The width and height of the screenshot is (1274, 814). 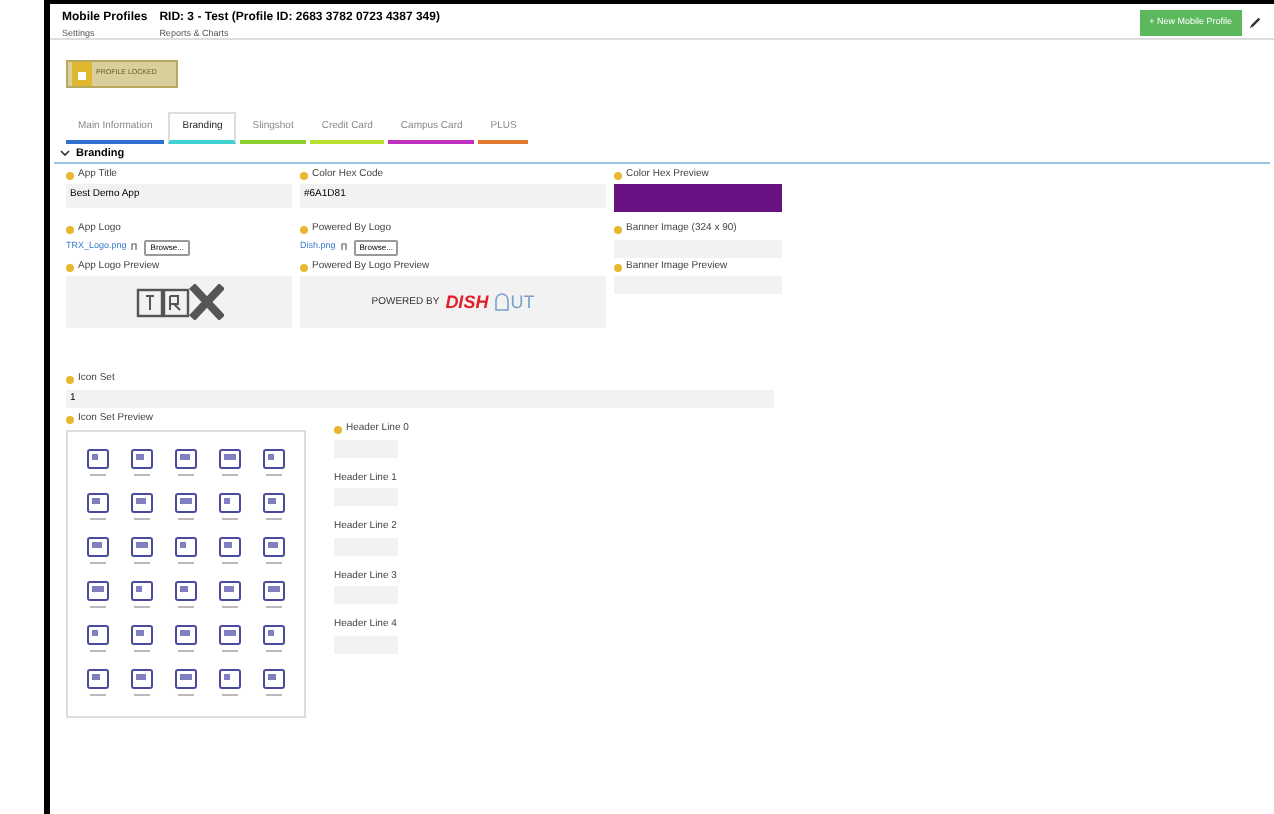 What do you see at coordinates (179, 302) in the screenshot?
I see `logo-drawing` at bounding box center [179, 302].